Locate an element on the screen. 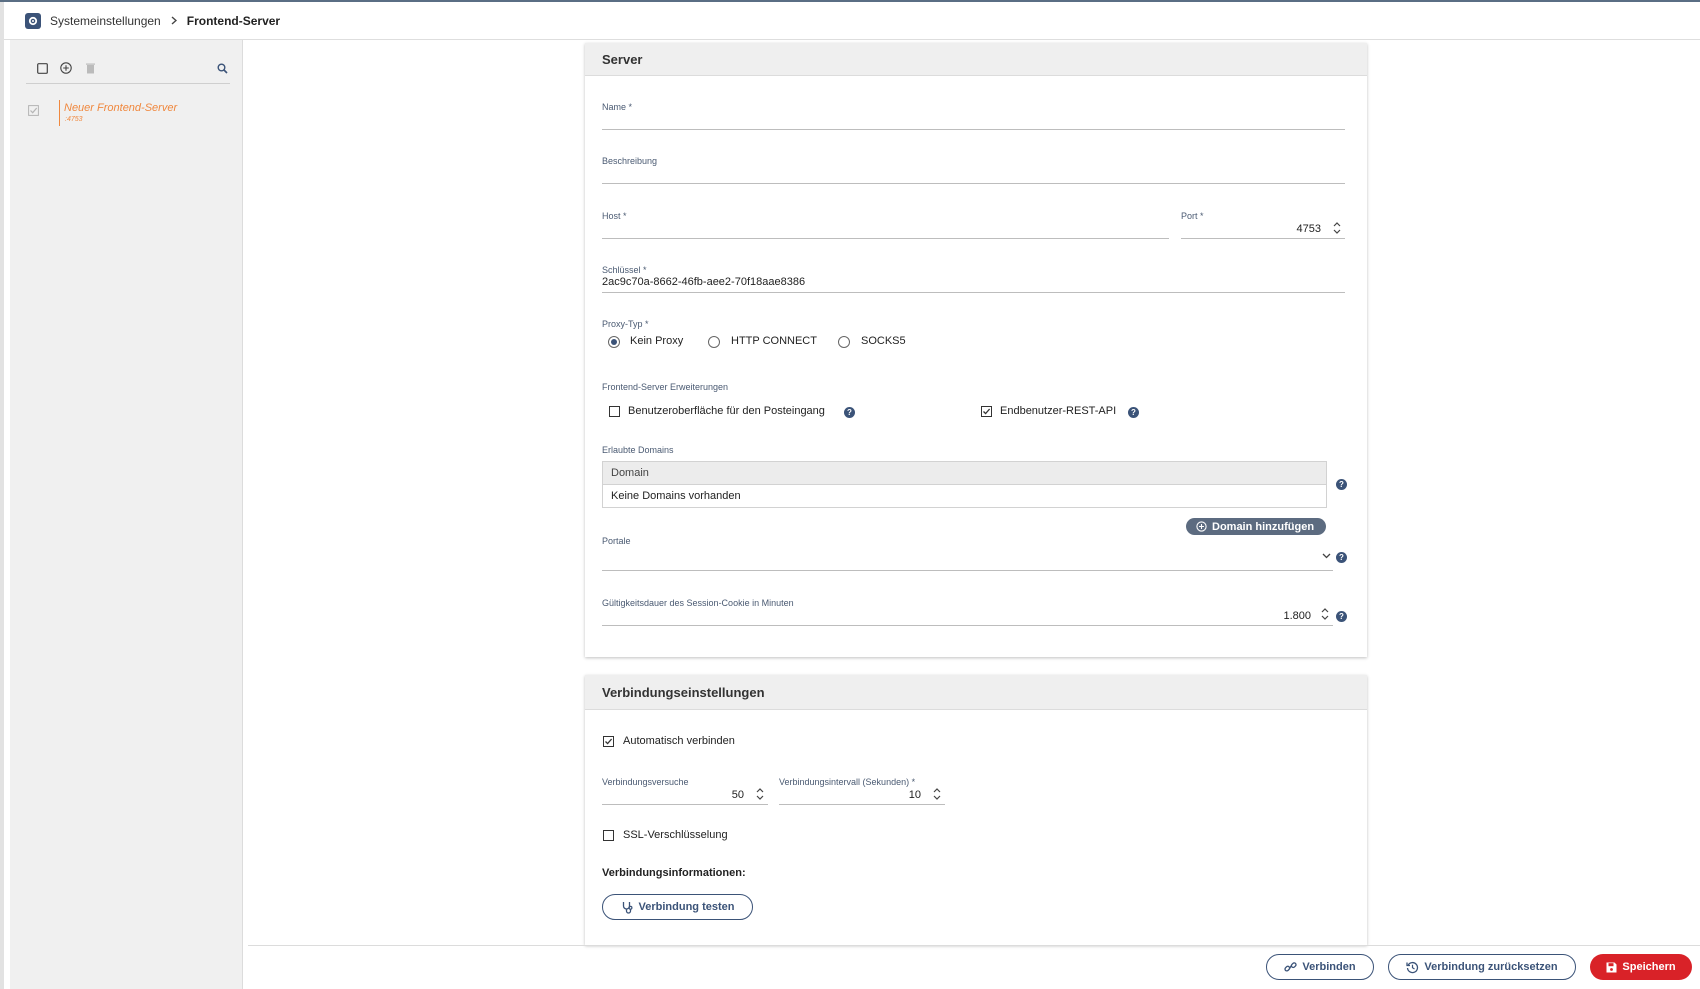  list-item: Neuer Frontend-Server :4753 is located at coordinates (129, 113).